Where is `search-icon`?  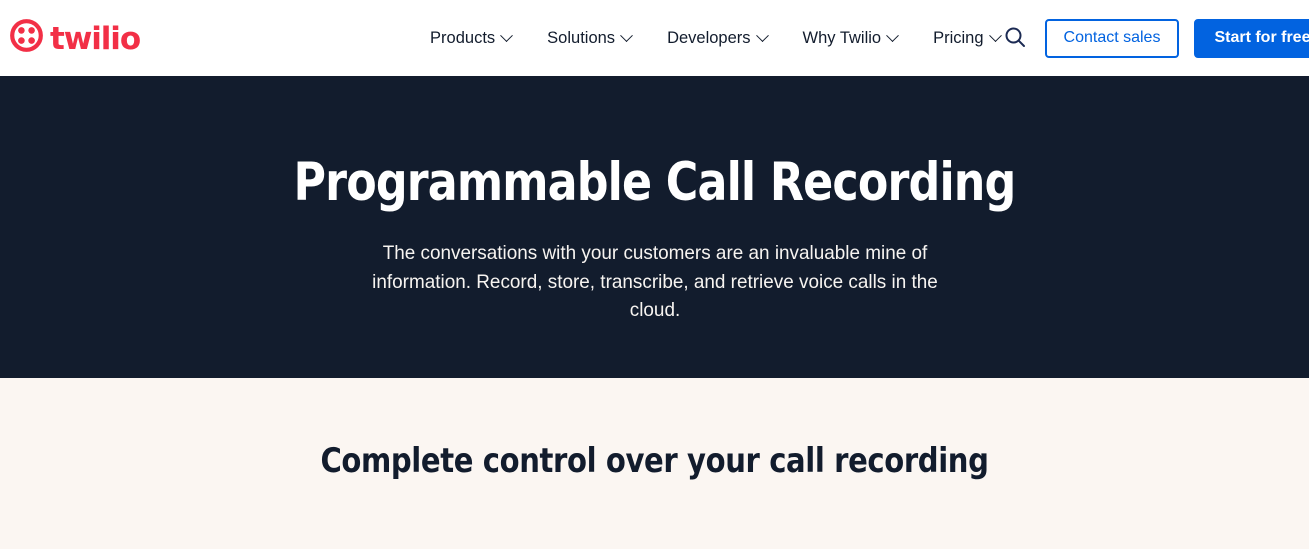
search-icon is located at coordinates (1015, 38).